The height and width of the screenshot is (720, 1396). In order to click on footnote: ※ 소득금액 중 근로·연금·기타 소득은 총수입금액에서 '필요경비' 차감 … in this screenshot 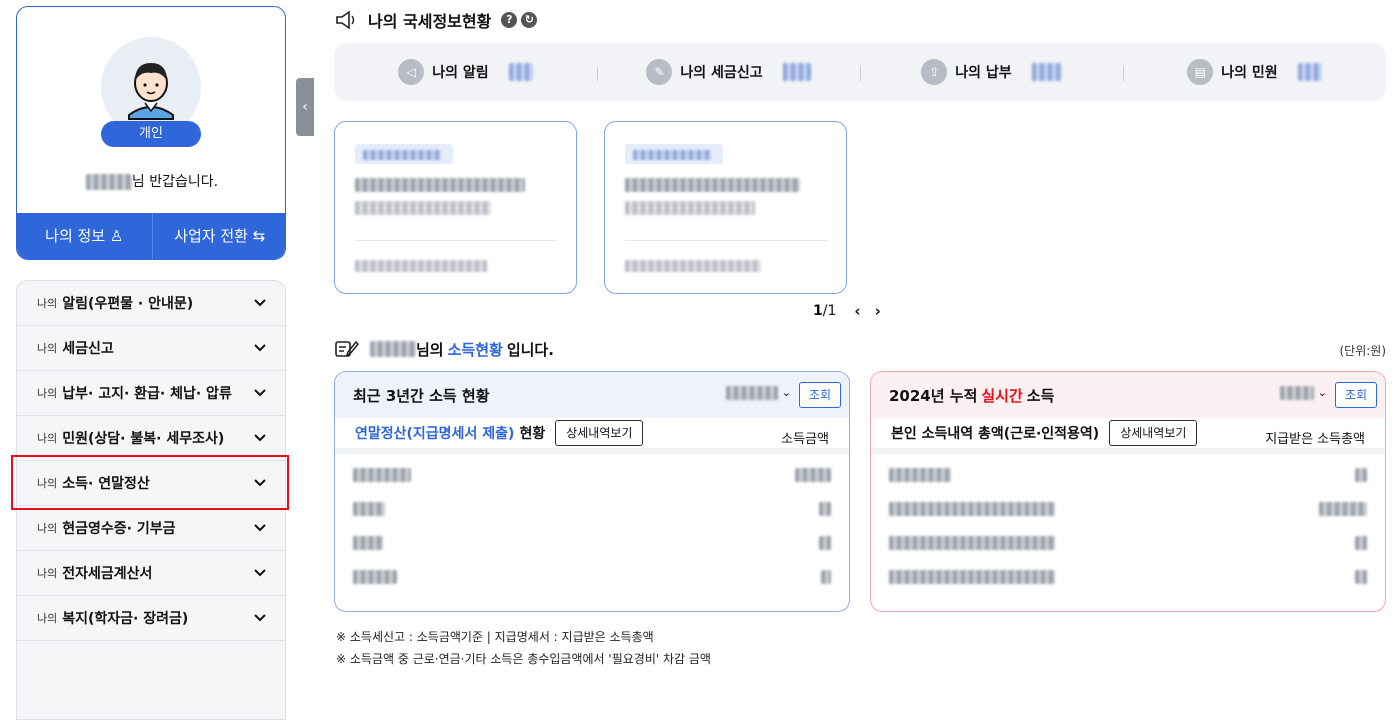, I will do `click(523, 659)`.